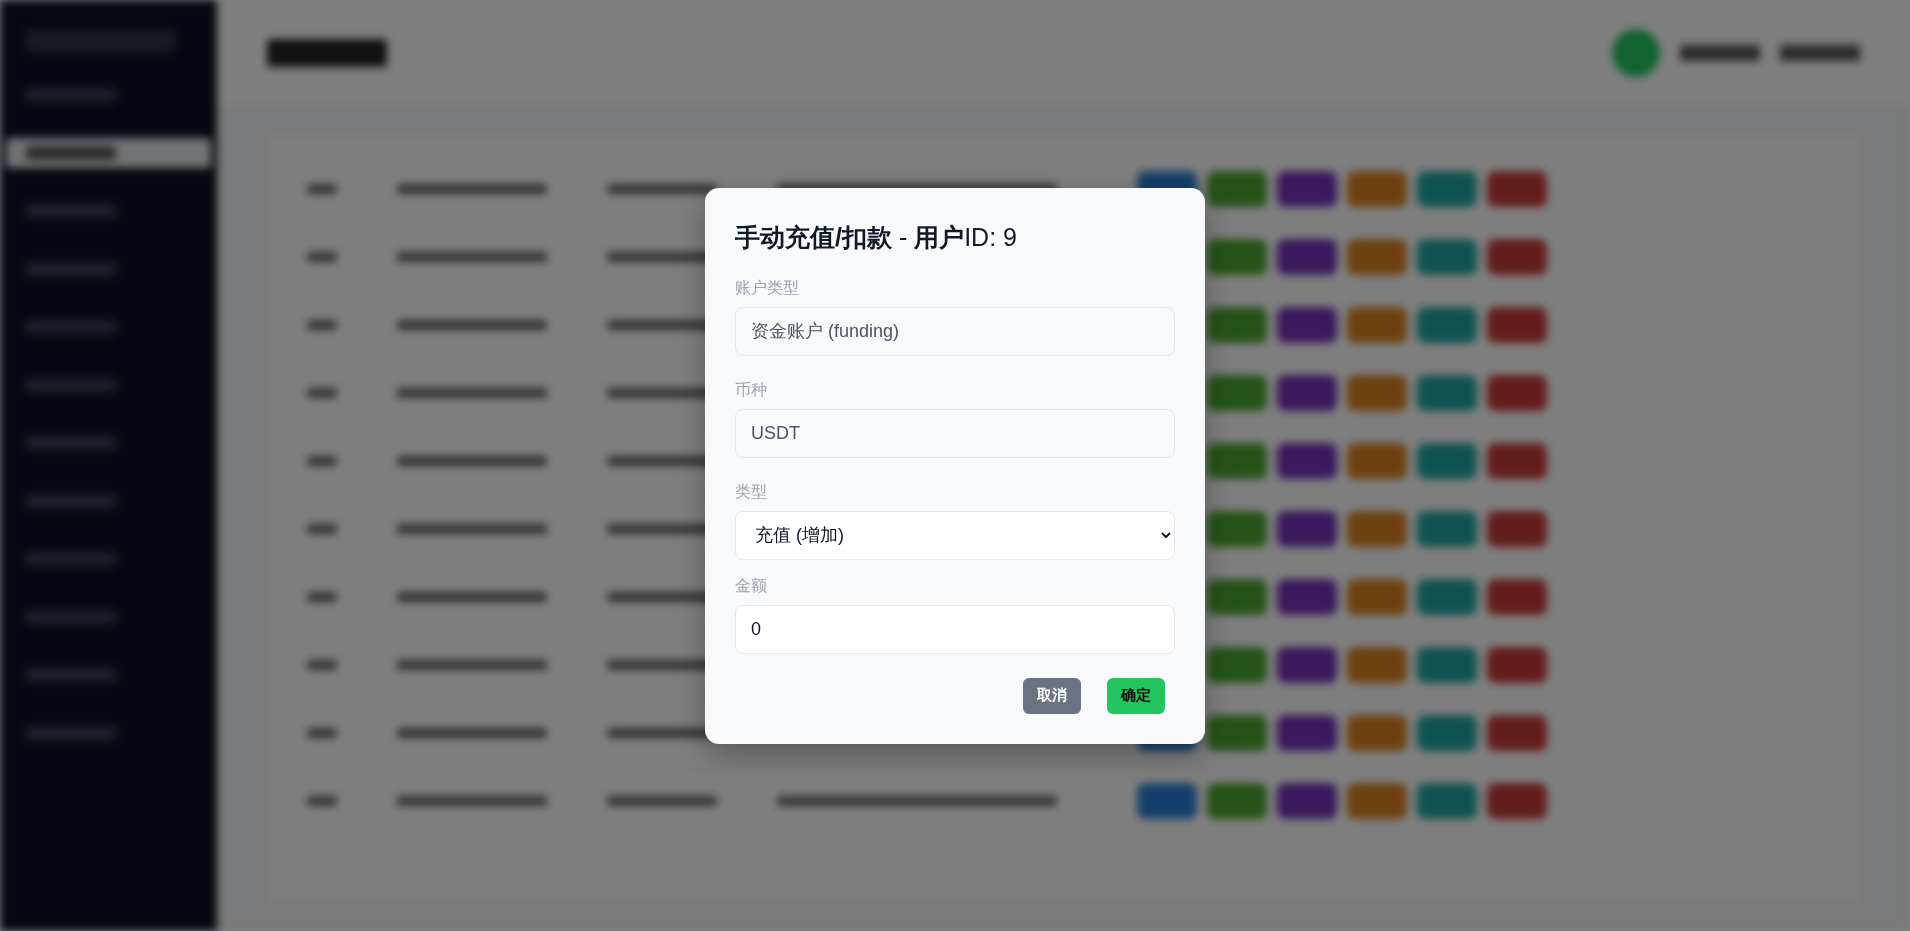  I want to click on select-field: 充值 (增加), so click(955, 535).